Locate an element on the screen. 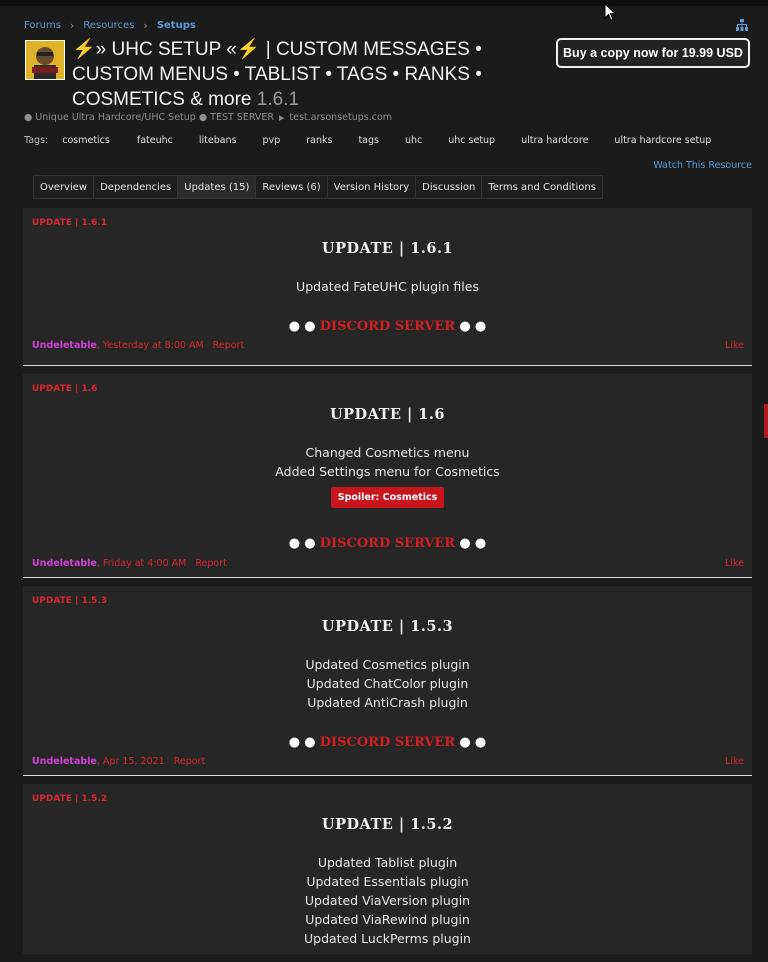 The width and height of the screenshot is (768, 962). tab-version-history: Version History is located at coordinates (371, 187).